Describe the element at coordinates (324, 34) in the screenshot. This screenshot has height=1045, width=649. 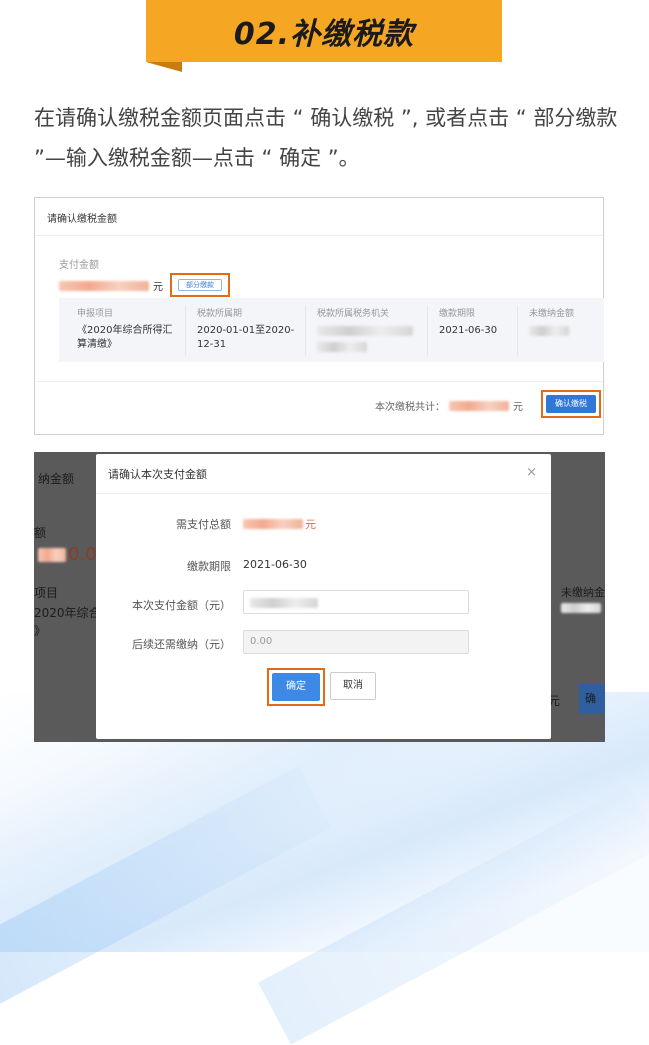
I see `section-title: 02.补缴税款` at that location.